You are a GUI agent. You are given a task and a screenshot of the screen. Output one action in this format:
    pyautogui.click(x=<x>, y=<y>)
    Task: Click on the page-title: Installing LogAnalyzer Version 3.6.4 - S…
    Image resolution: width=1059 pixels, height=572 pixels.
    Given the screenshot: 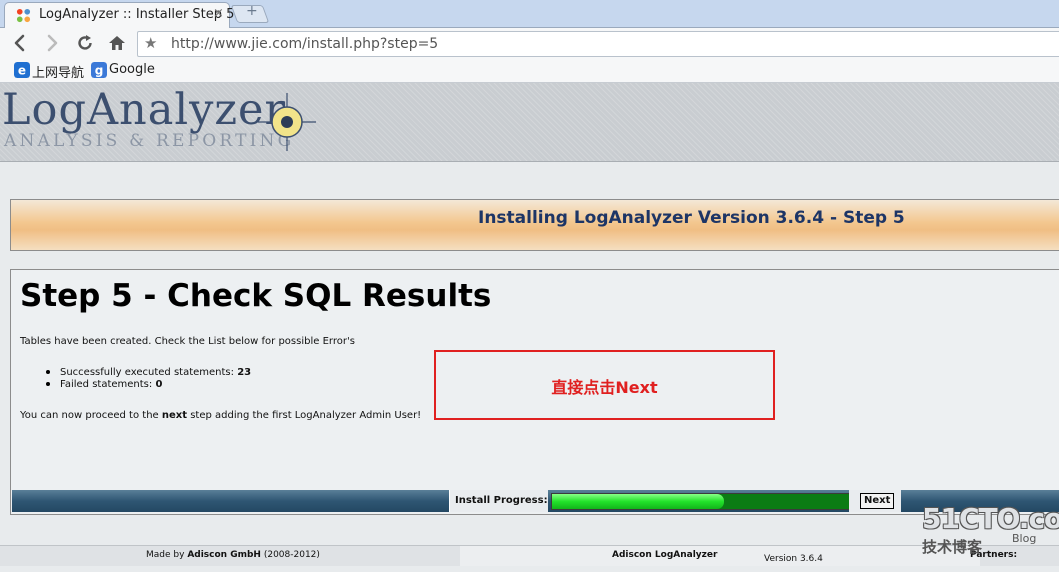 What is the action you would take?
    pyautogui.click(x=691, y=218)
    